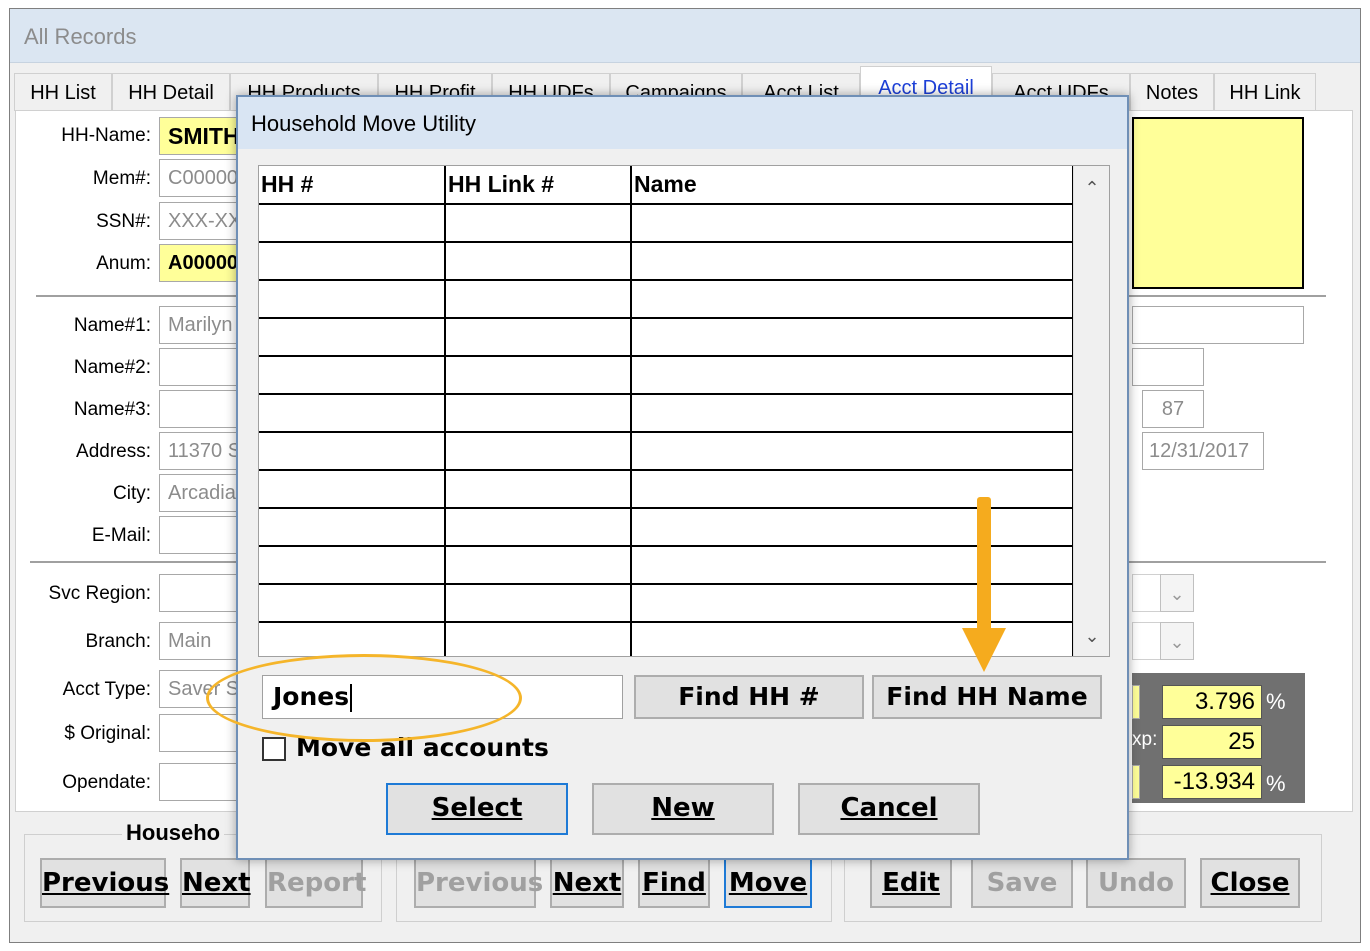  I want to click on number-field: 87, so click(1173, 409).